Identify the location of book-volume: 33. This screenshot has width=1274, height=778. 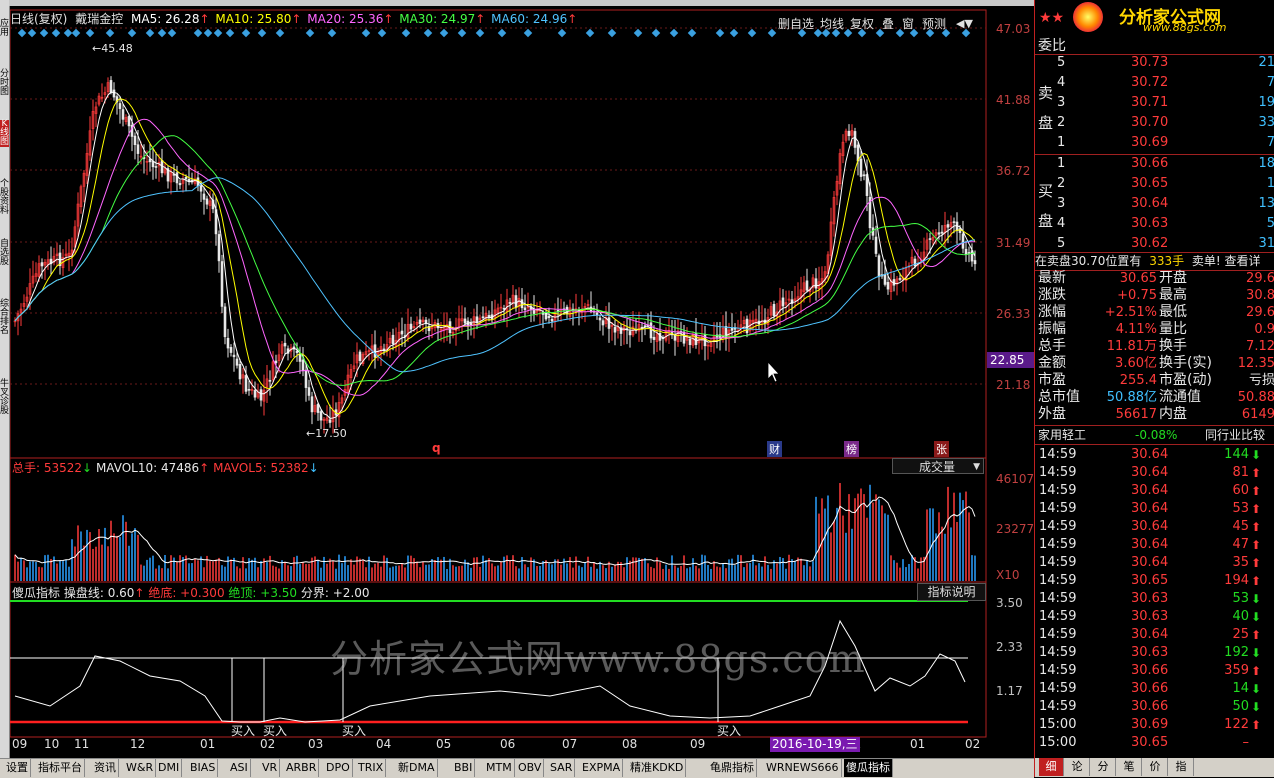
(1266, 122).